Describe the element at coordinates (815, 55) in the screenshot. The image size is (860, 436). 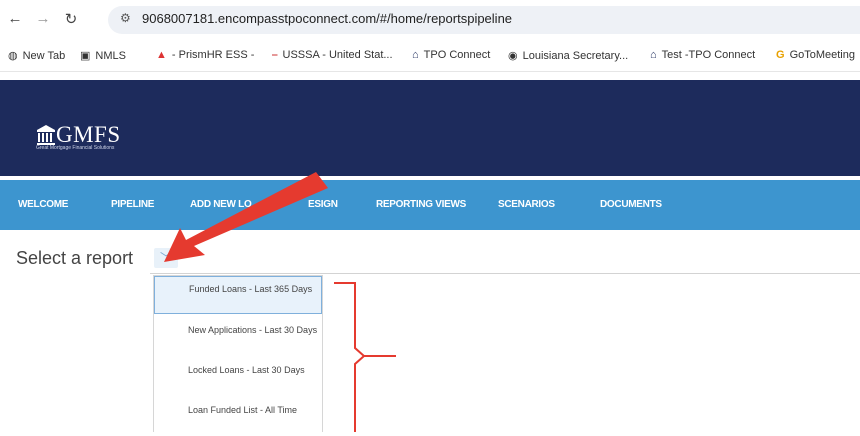
I see `bookmark-gotomeeting: G GoToMeeting` at that location.